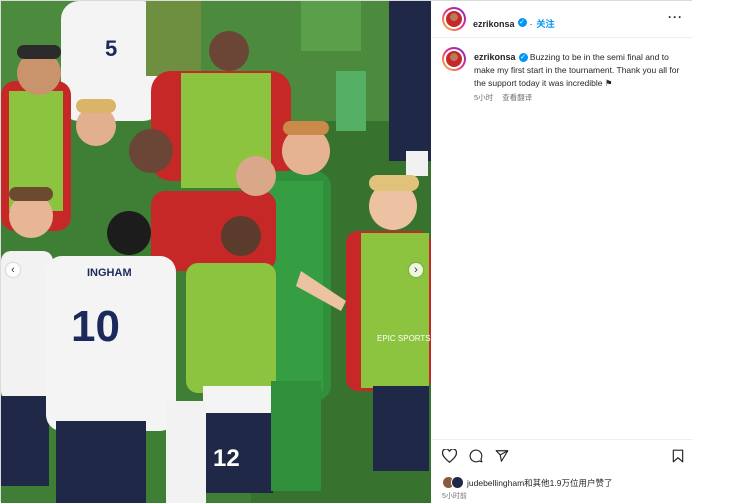 The width and height of the screenshot is (744, 504). What do you see at coordinates (675, 17) in the screenshot?
I see `more-options-icon: ···` at bounding box center [675, 17].